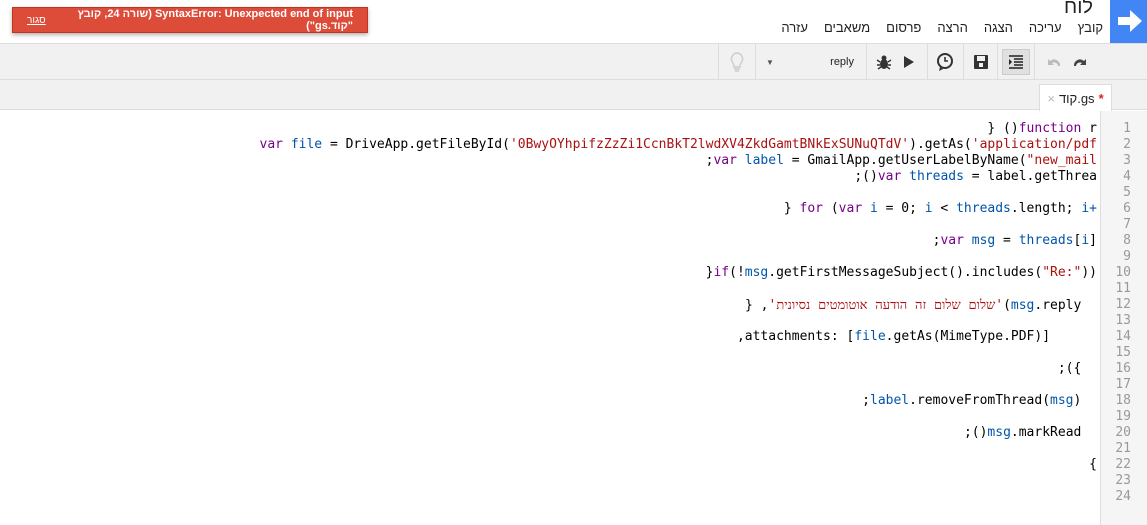 The height and width of the screenshot is (525, 1147). I want to click on toolbar: ▼ reply, so click(573, 61).